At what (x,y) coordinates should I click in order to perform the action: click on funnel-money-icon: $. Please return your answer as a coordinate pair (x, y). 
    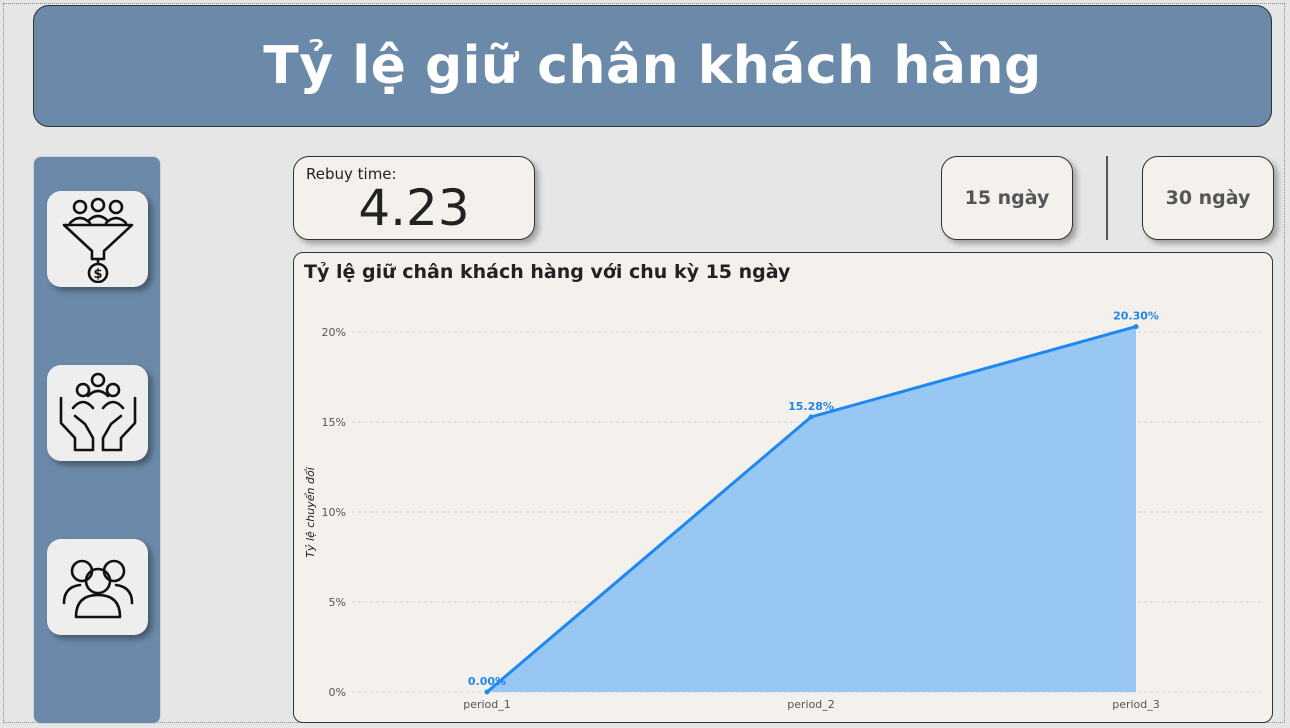
    Looking at the image, I should click on (97, 240).